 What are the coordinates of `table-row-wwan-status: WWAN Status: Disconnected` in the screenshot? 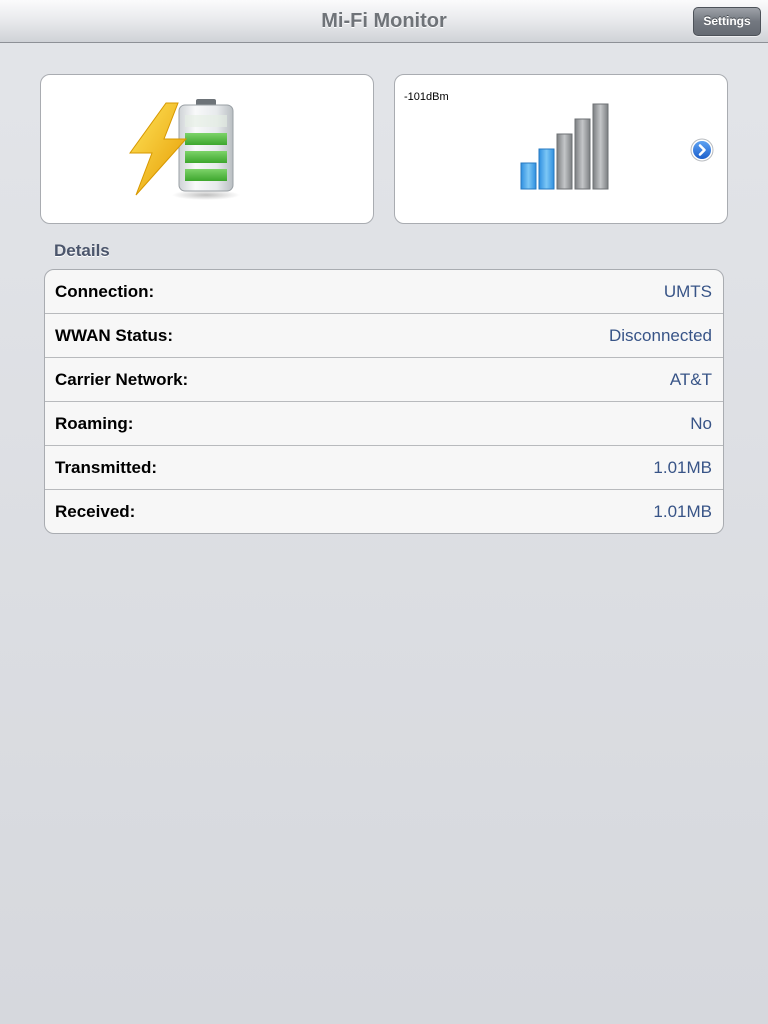 It's located at (384, 336).